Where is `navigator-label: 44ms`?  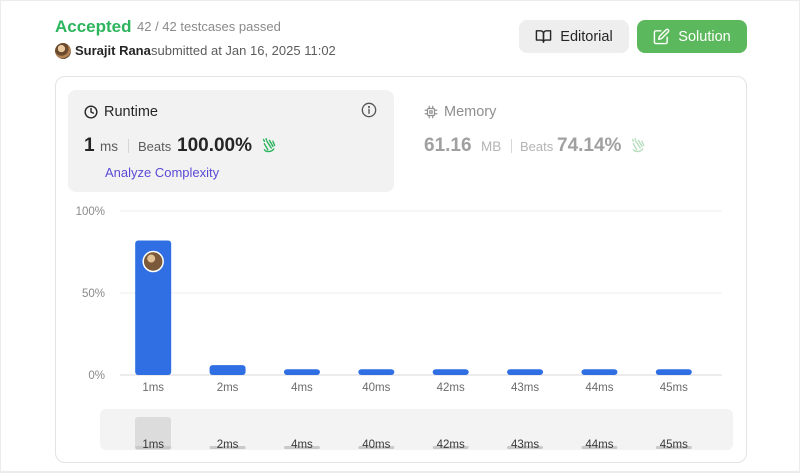
navigator-label: 44ms is located at coordinates (599, 445).